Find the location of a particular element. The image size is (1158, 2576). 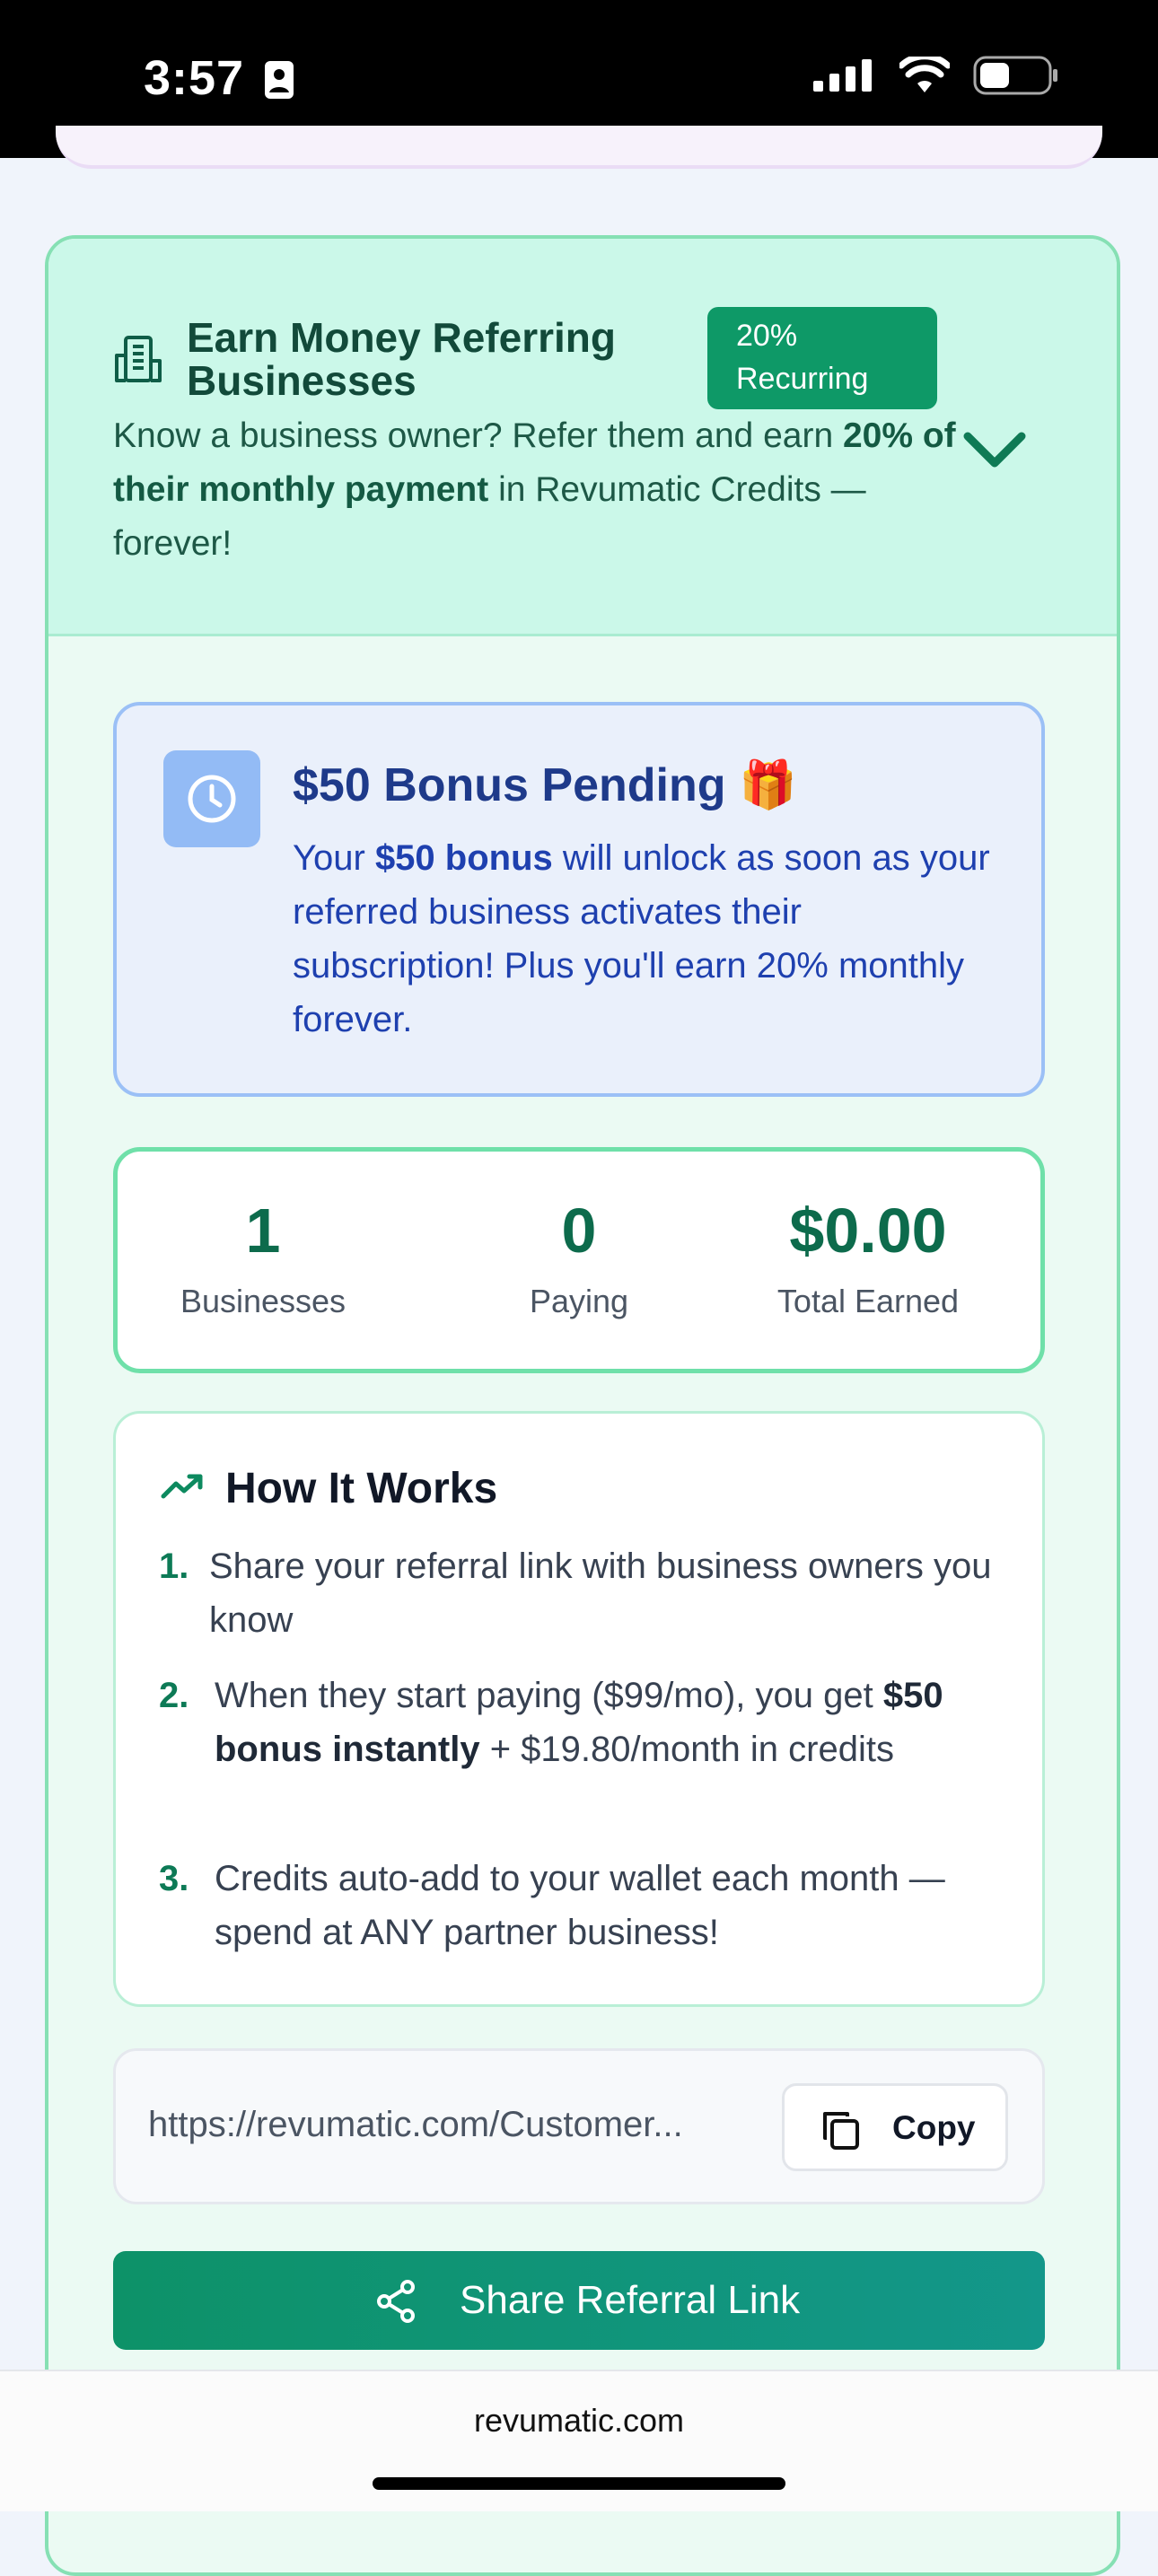

status-icons is located at coordinates (936, 76).